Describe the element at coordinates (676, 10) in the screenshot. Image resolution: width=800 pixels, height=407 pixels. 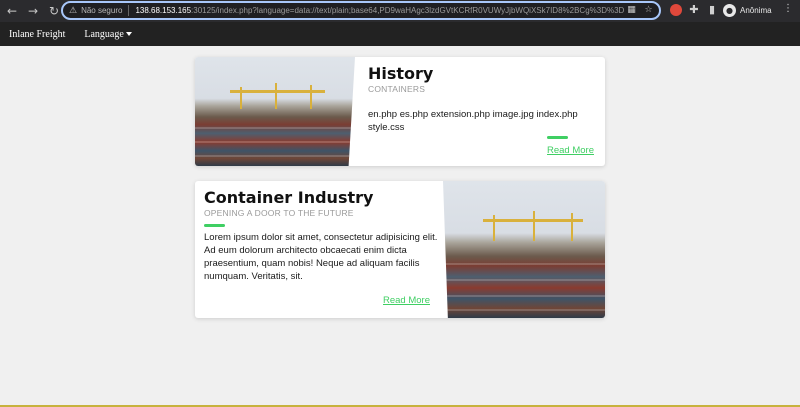
I see `extension-red-icon` at that location.